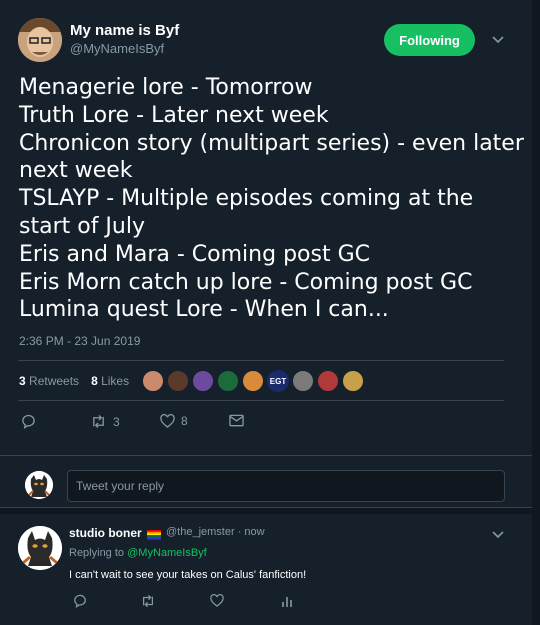 This screenshot has width=540, height=625. I want to click on retweet-count: 3, so click(22, 381).